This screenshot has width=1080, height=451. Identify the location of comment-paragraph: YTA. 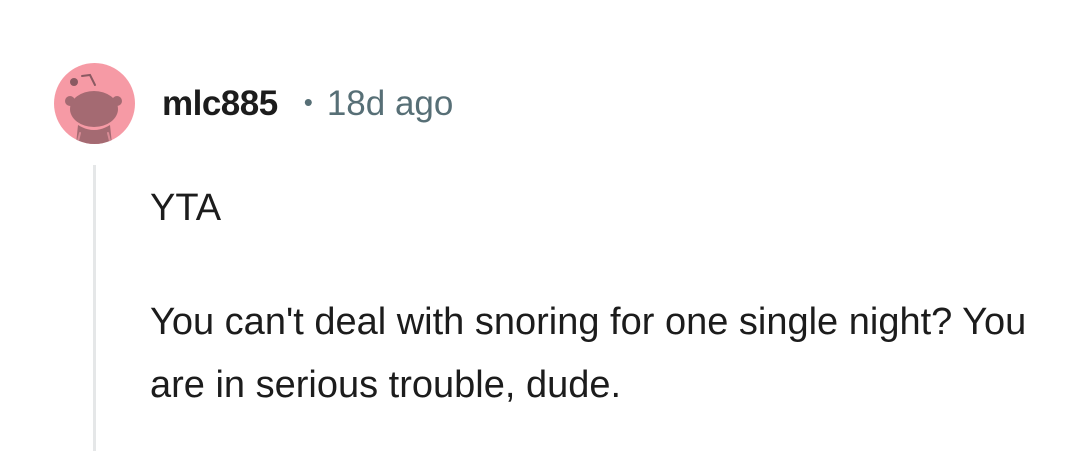
(186, 208).